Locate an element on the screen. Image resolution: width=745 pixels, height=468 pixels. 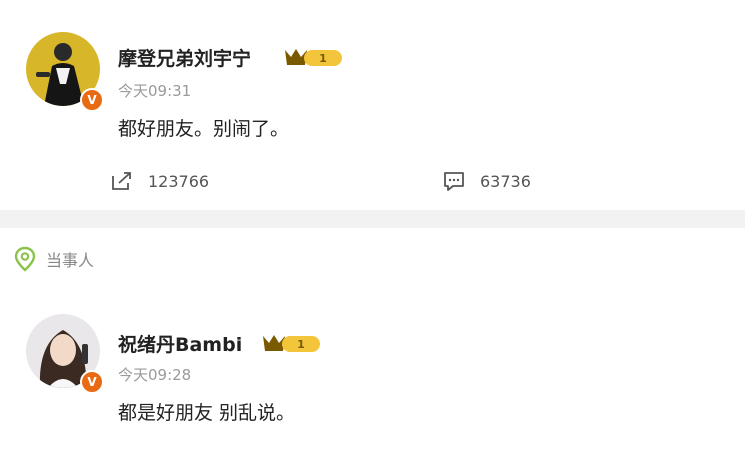
comment-button: 63736 is located at coordinates (486, 181).